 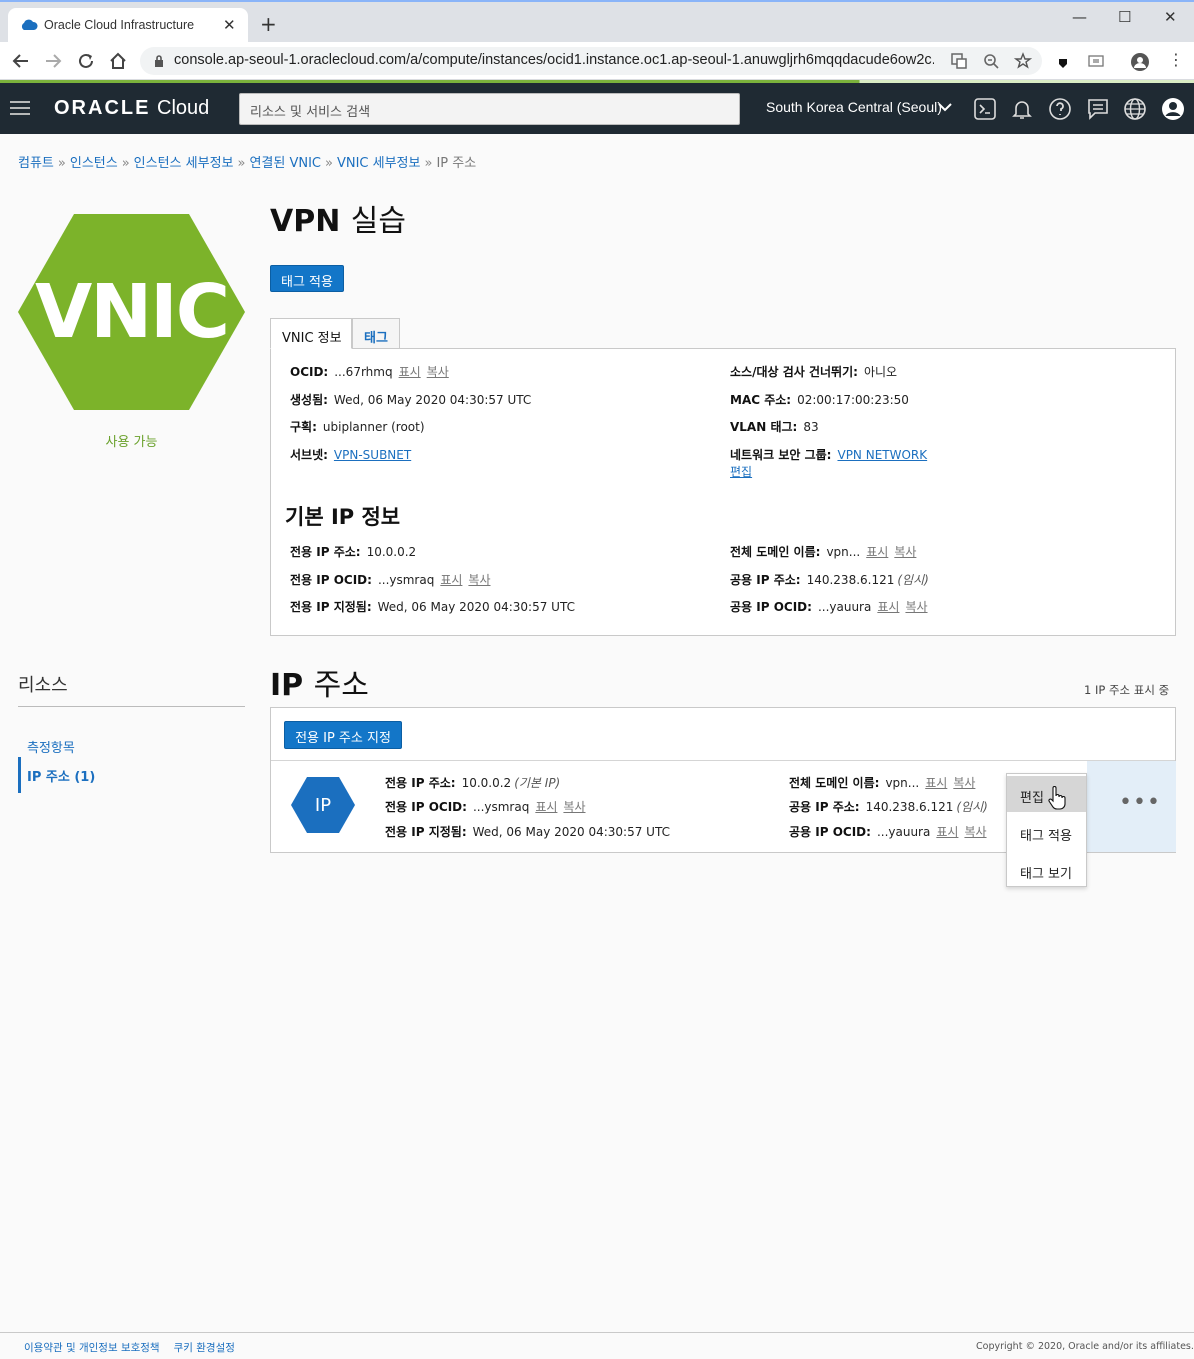 What do you see at coordinates (829, 580) in the screenshot?
I see `public-ip-field: 공용 IP 주소: 140.238.6.121 (임시)` at bounding box center [829, 580].